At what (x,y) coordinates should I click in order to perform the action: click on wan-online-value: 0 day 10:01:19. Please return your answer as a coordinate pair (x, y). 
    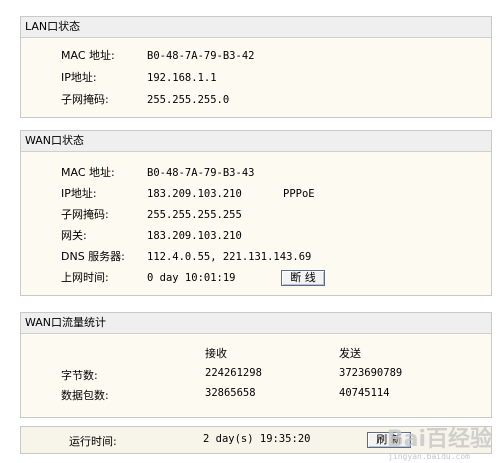
    Looking at the image, I should click on (191, 278).